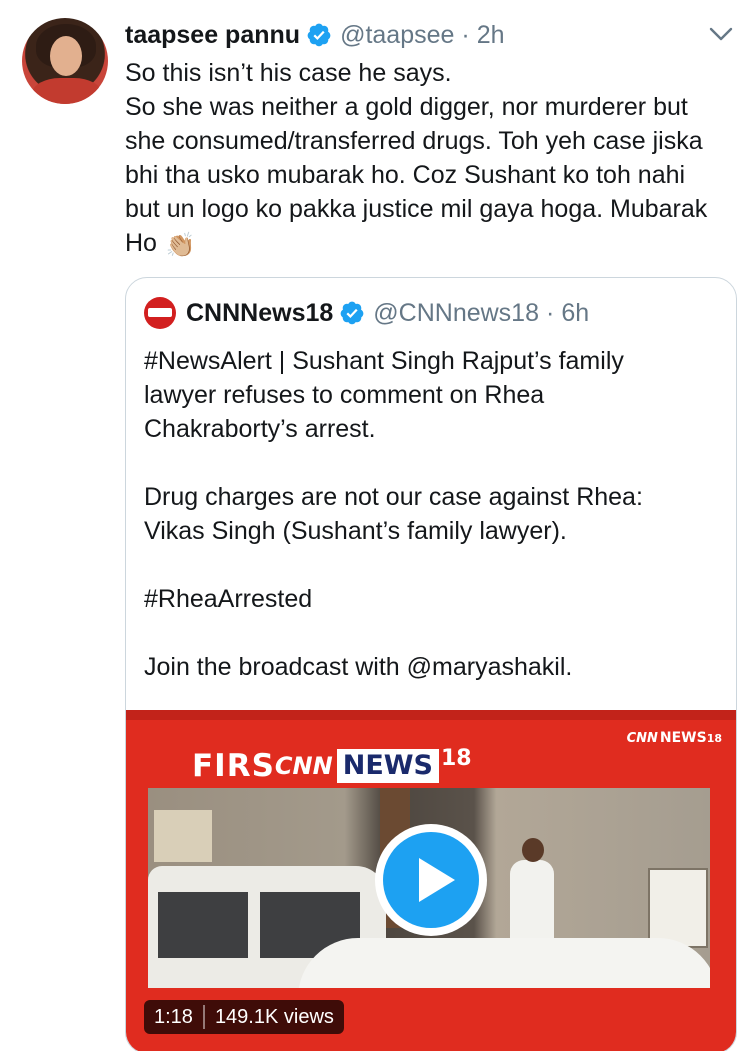 The height and width of the screenshot is (1051, 750). What do you see at coordinates (355, 531) in the screenshot?
I see `quote-line: Vikas Singh (Sushant’s family lawyer).` at bounding box center [355, 531].